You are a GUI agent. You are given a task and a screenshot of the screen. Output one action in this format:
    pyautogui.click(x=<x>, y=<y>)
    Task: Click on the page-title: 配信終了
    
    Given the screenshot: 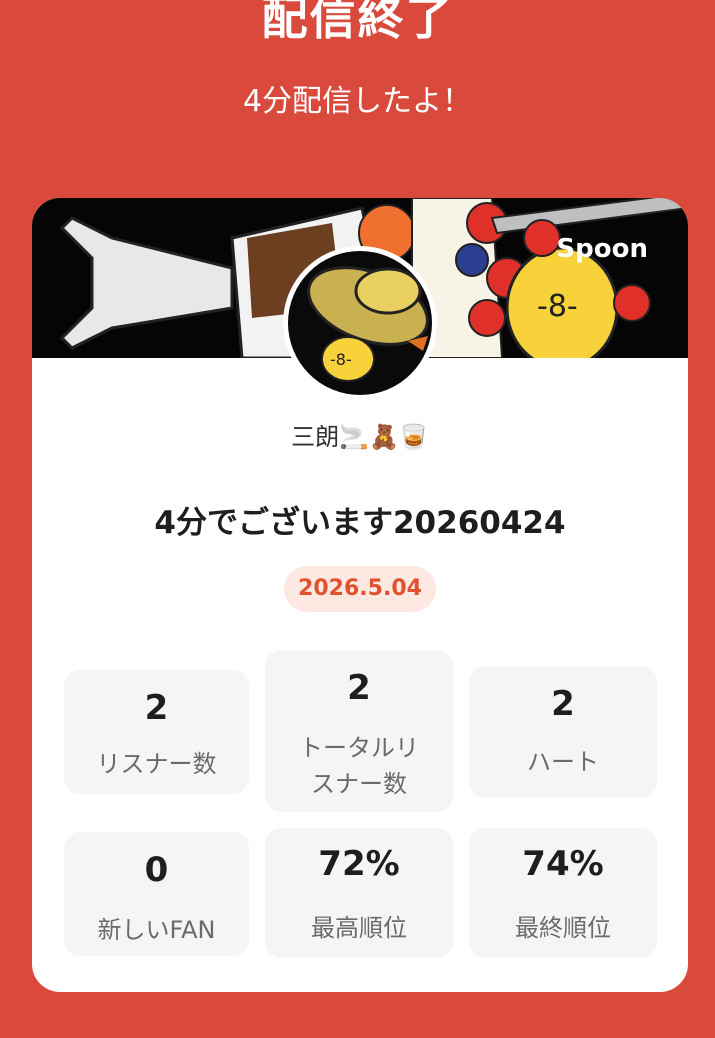 What is the action you would take?
    pyautogui.click(x=357, y=22)
    